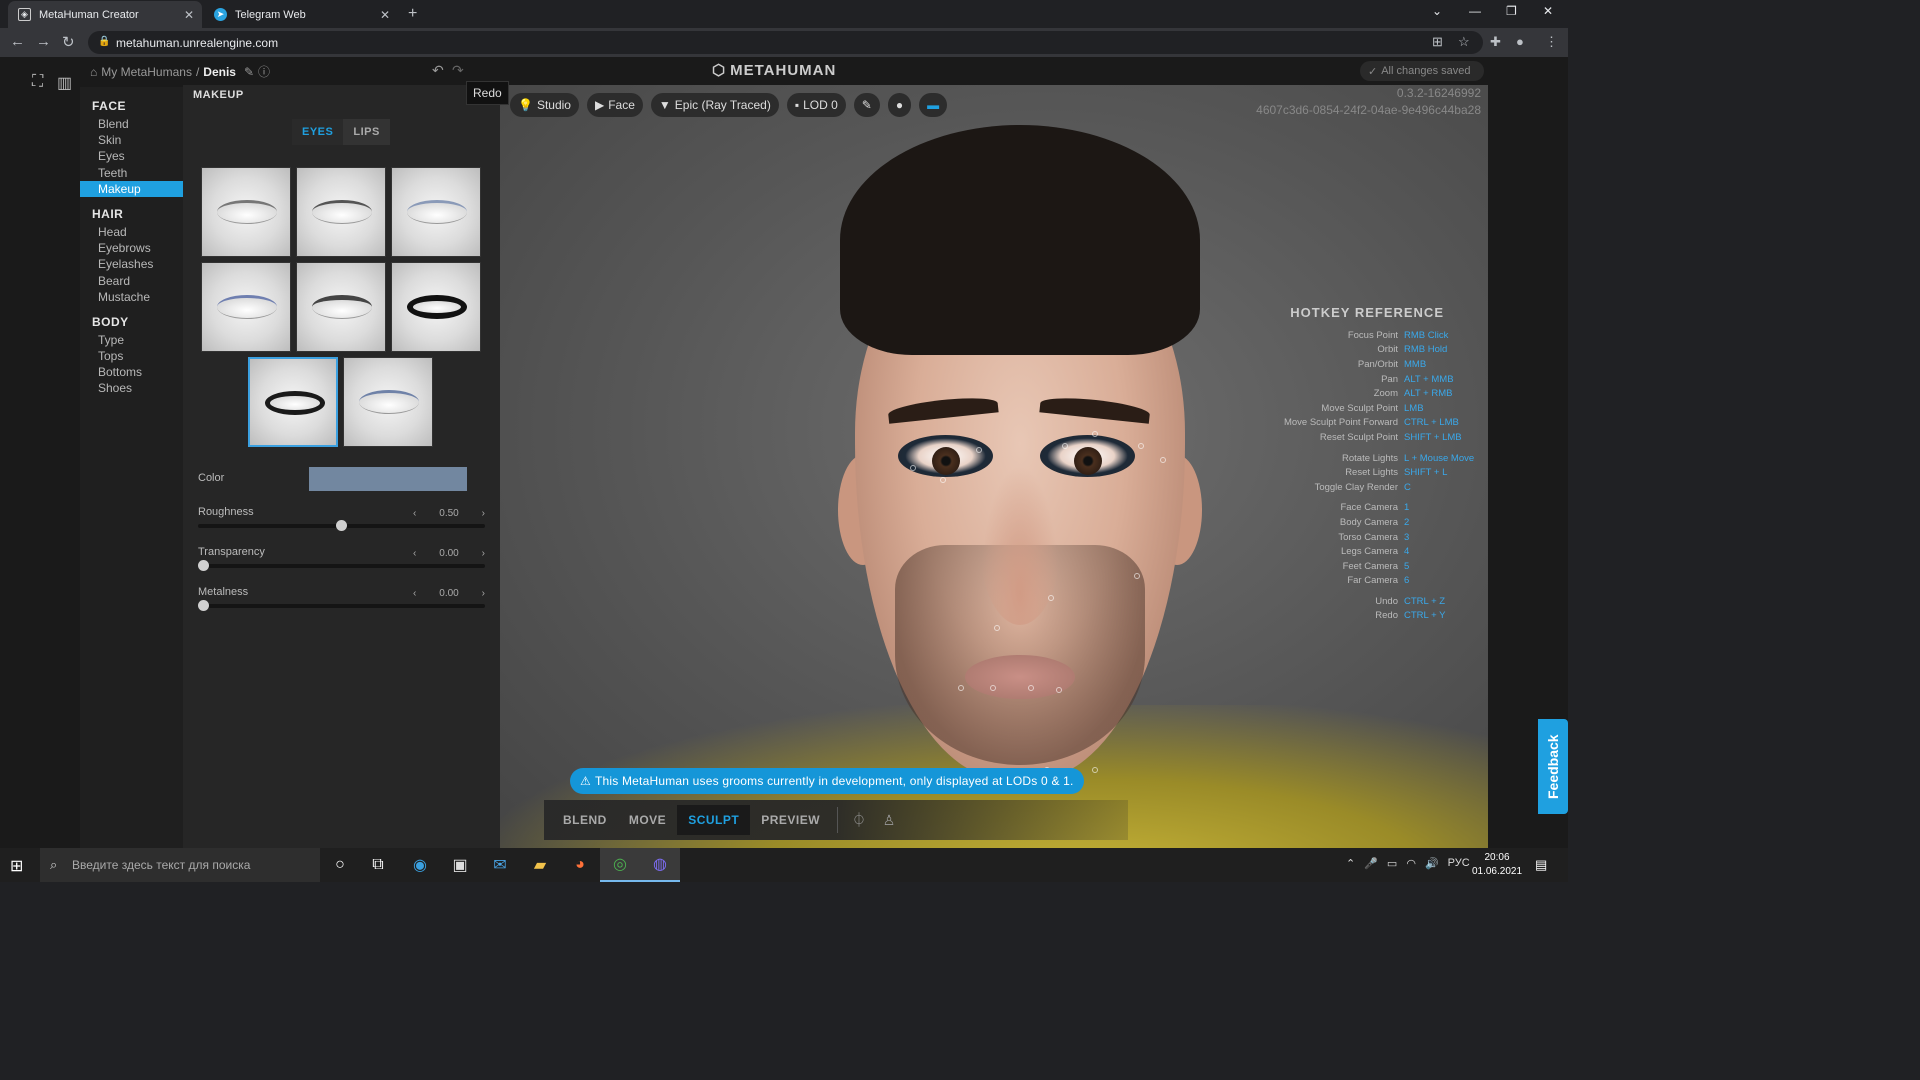 The image size is (1920, 1080). I want to click on address-bar: 🔒 metahuman.unrealengine.com, so click(785, 42).